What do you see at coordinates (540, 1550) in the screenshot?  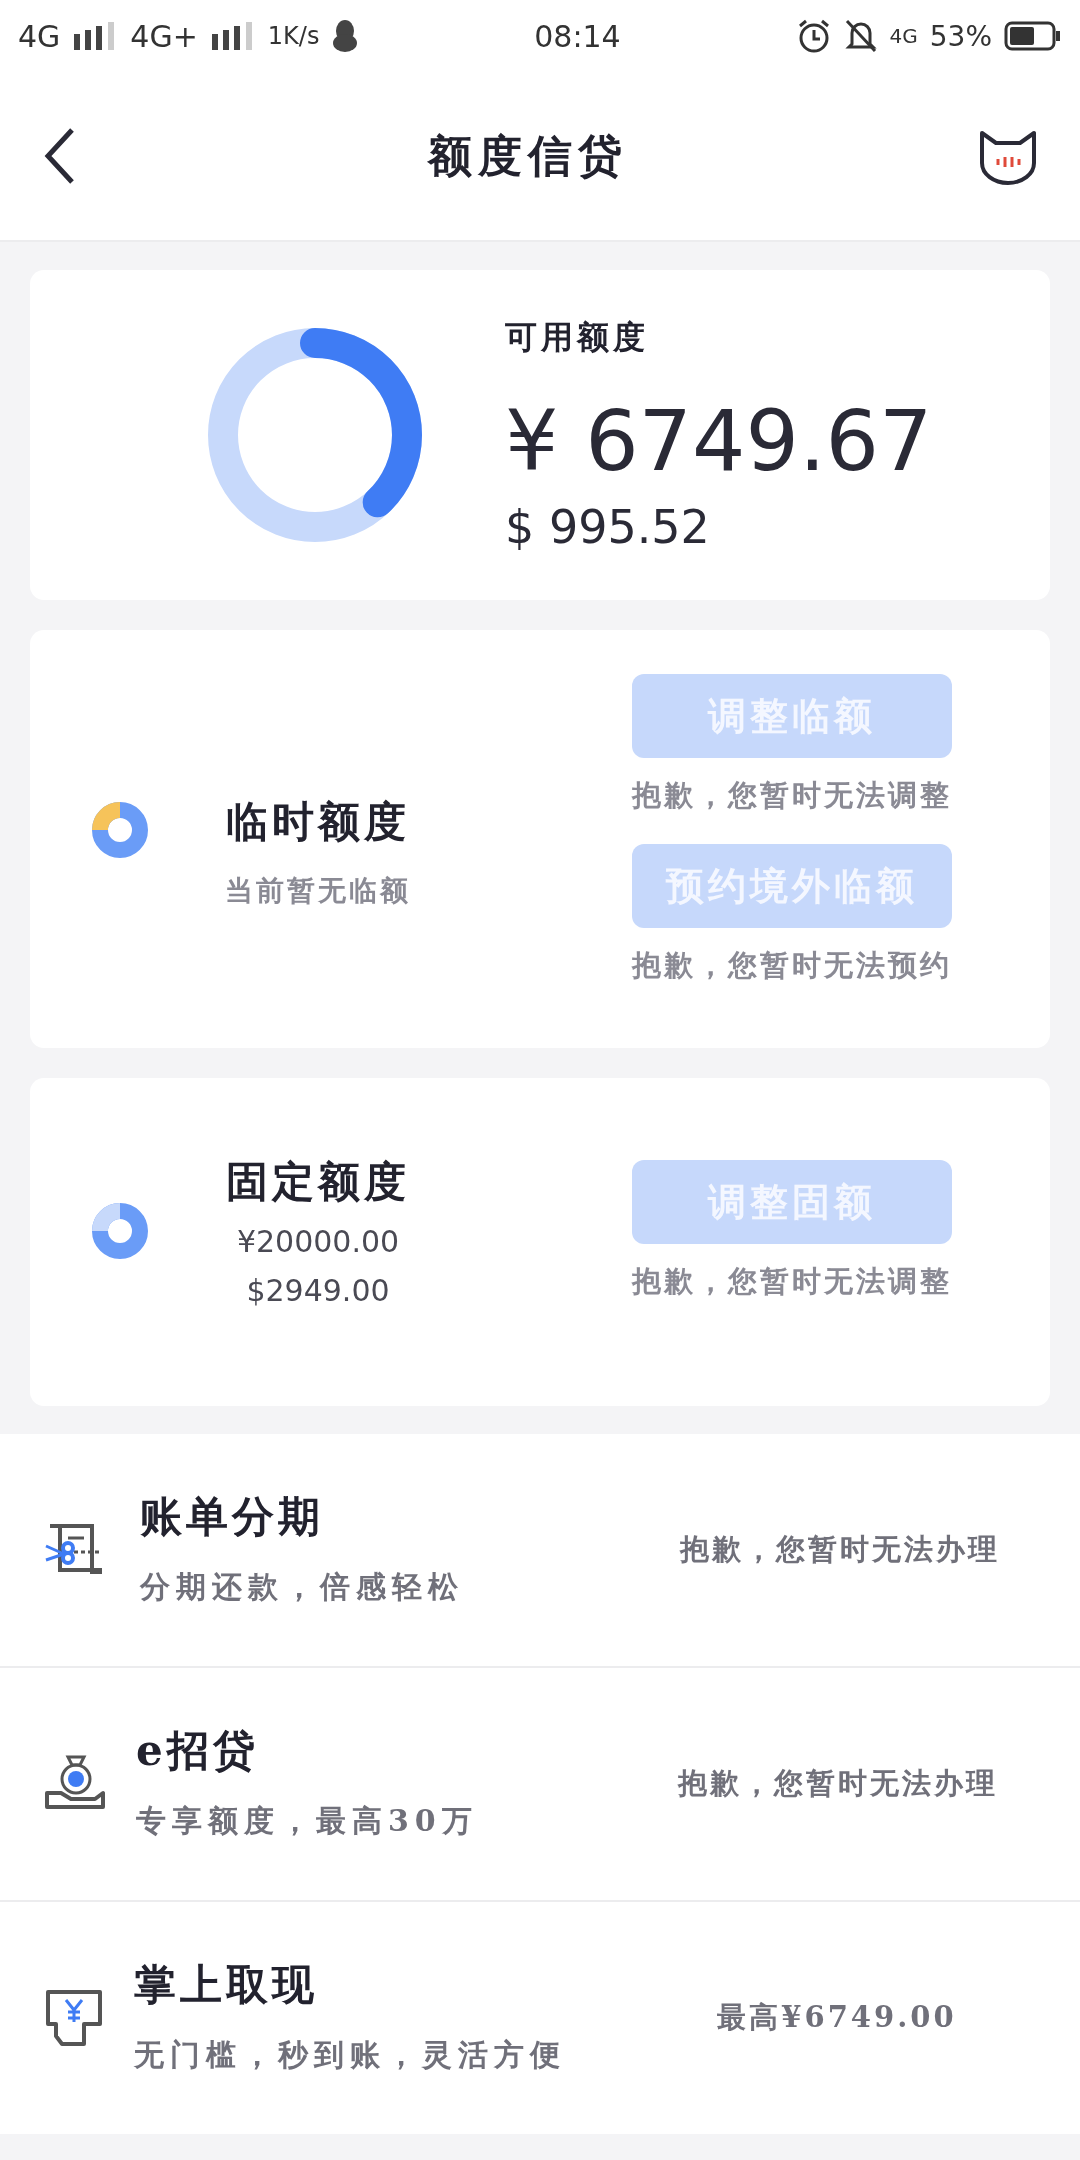 I see `service-row: 账单分期 分期还款，倍感轻松 抱歉，您暂时无法办理` at bounding box center [540, 1550].